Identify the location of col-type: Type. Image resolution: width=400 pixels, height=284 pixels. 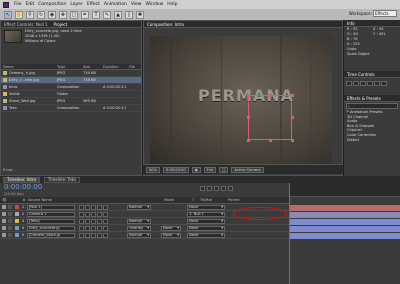
(70, 67).